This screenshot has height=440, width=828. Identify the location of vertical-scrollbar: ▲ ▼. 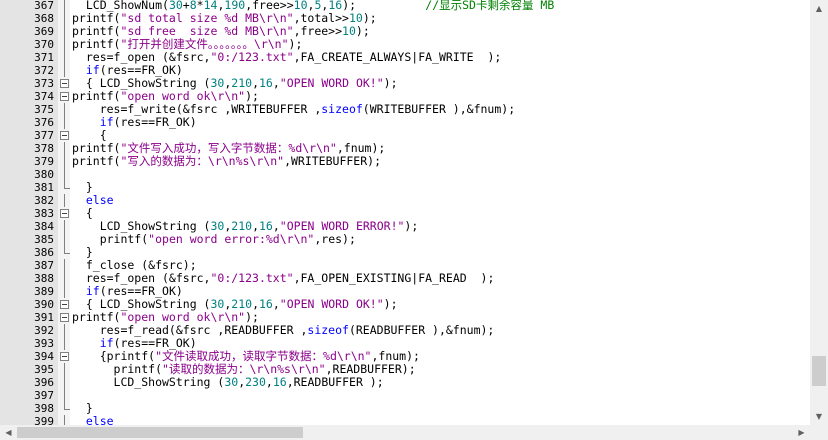
(819, 212).